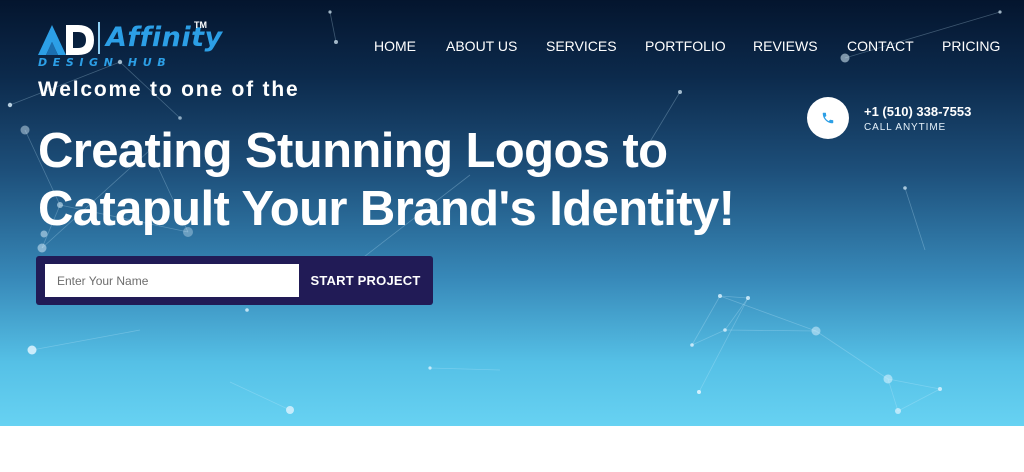 Image resolution: width=1024 pixels, height=472 pixels. Describe the element at coordinates (581, 46) in the screenshot. I see `nav-item-services: SERVICES` at that location.